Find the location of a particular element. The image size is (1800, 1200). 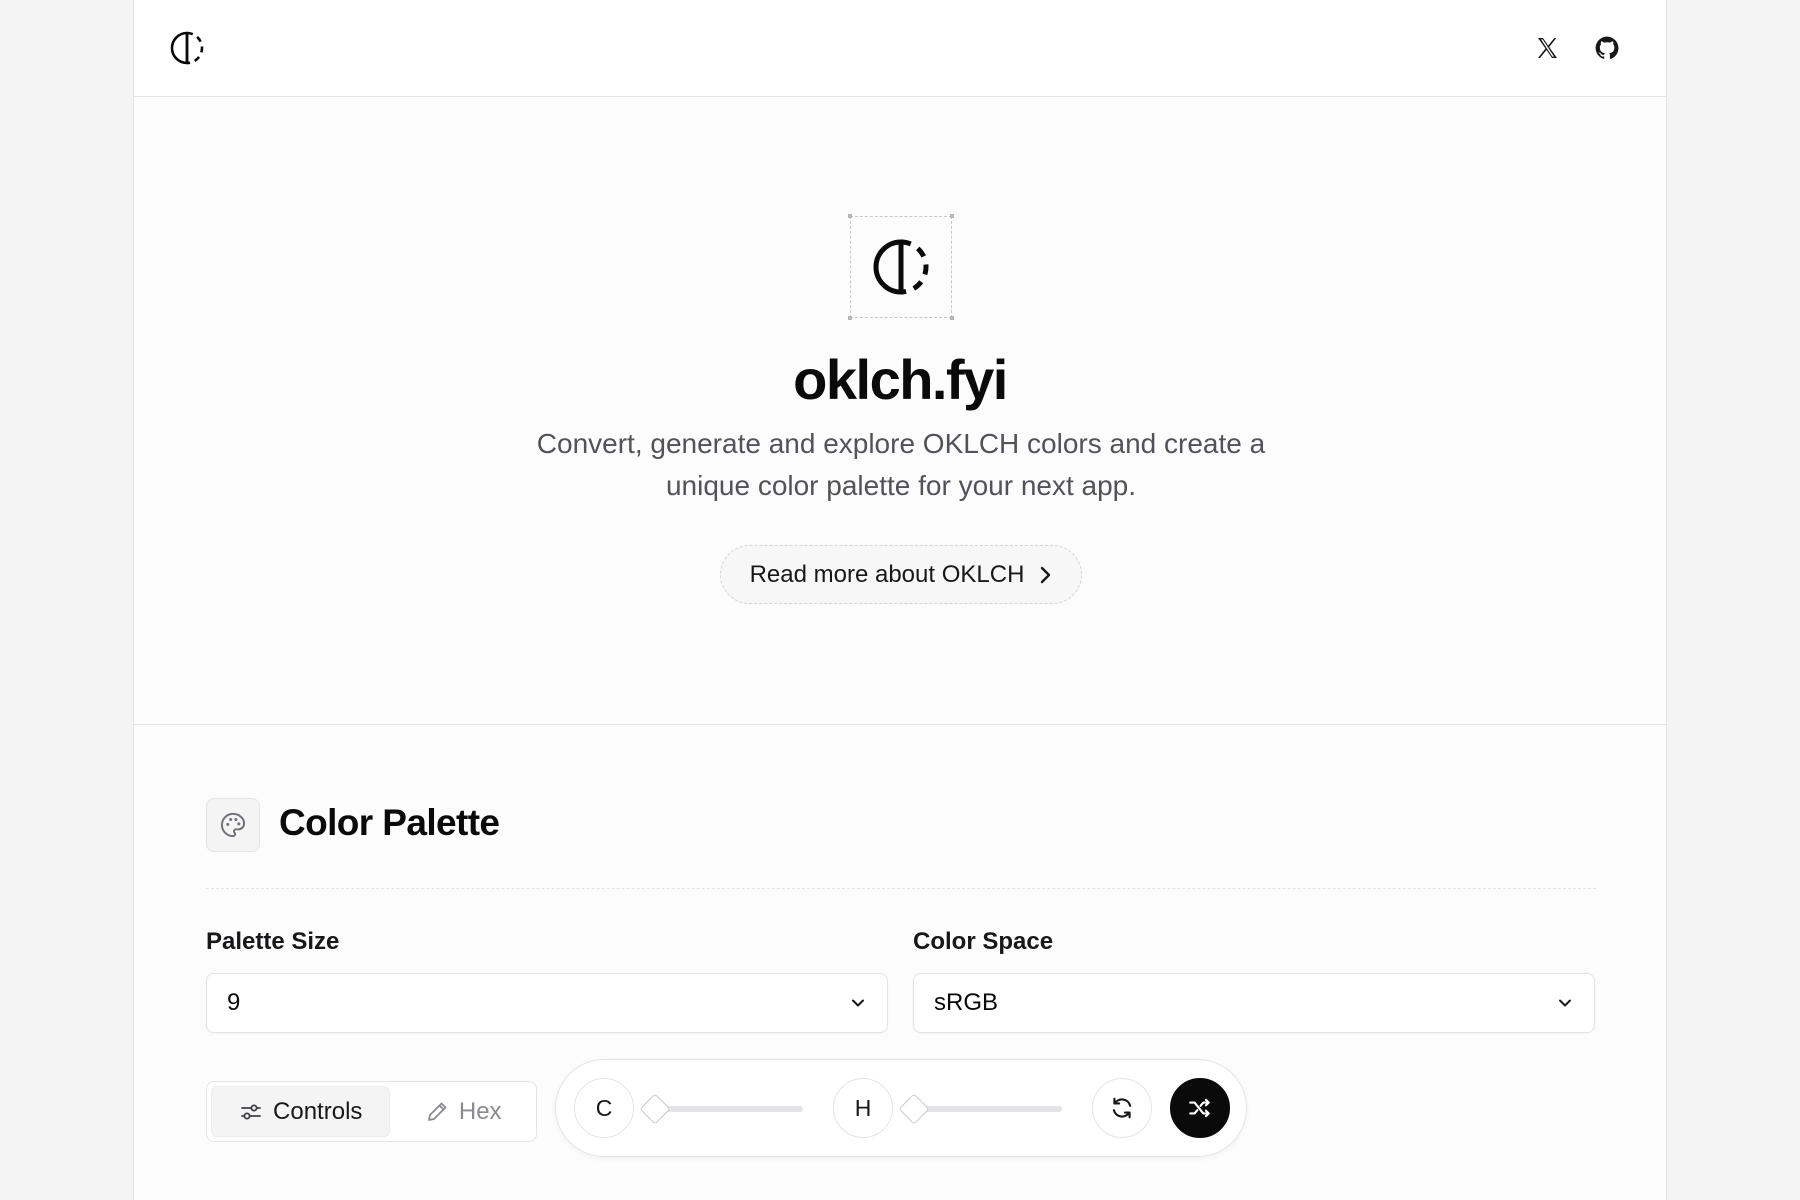

color-space-label: Color Space is located at coordinates (983, 941).